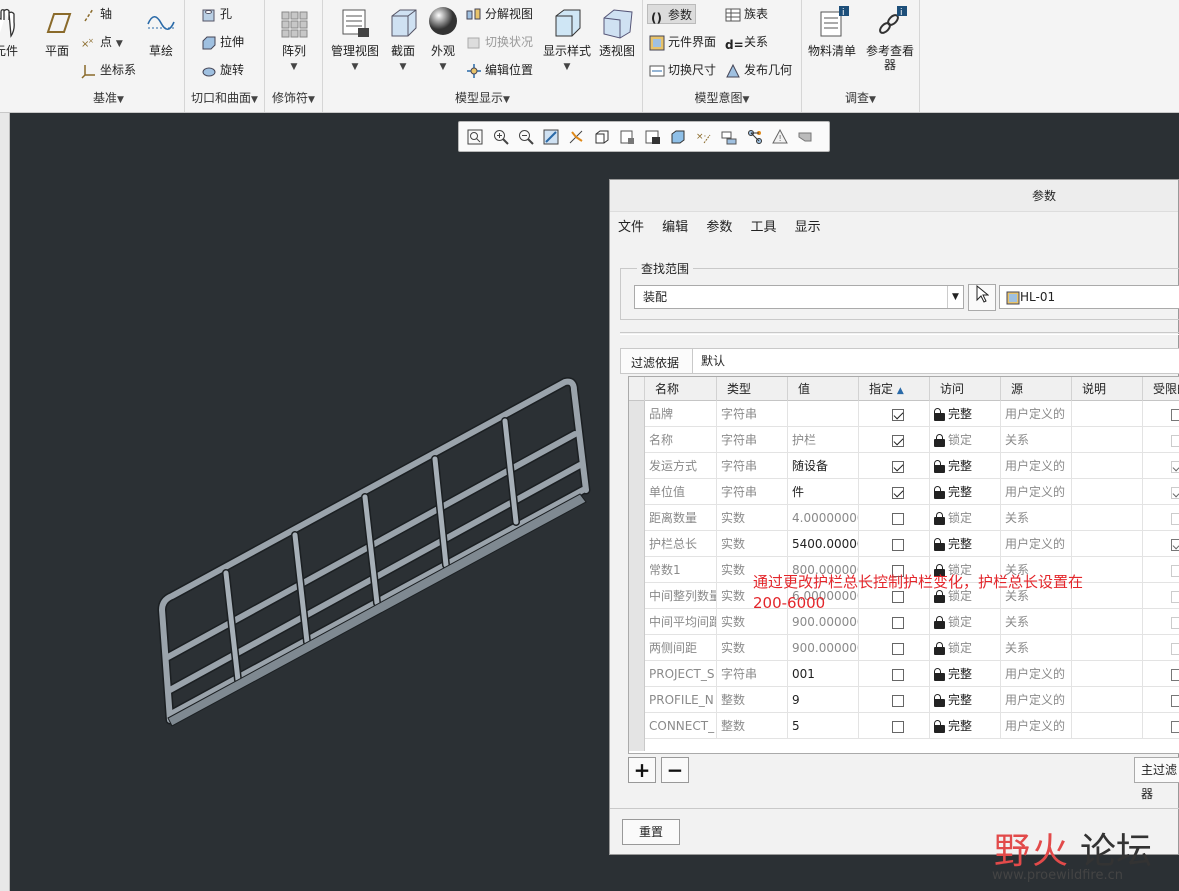 Image resolution: width=1179 pixels, height=891 pixels. I want to click on revolve-button: 旋转, so click(222, 70).